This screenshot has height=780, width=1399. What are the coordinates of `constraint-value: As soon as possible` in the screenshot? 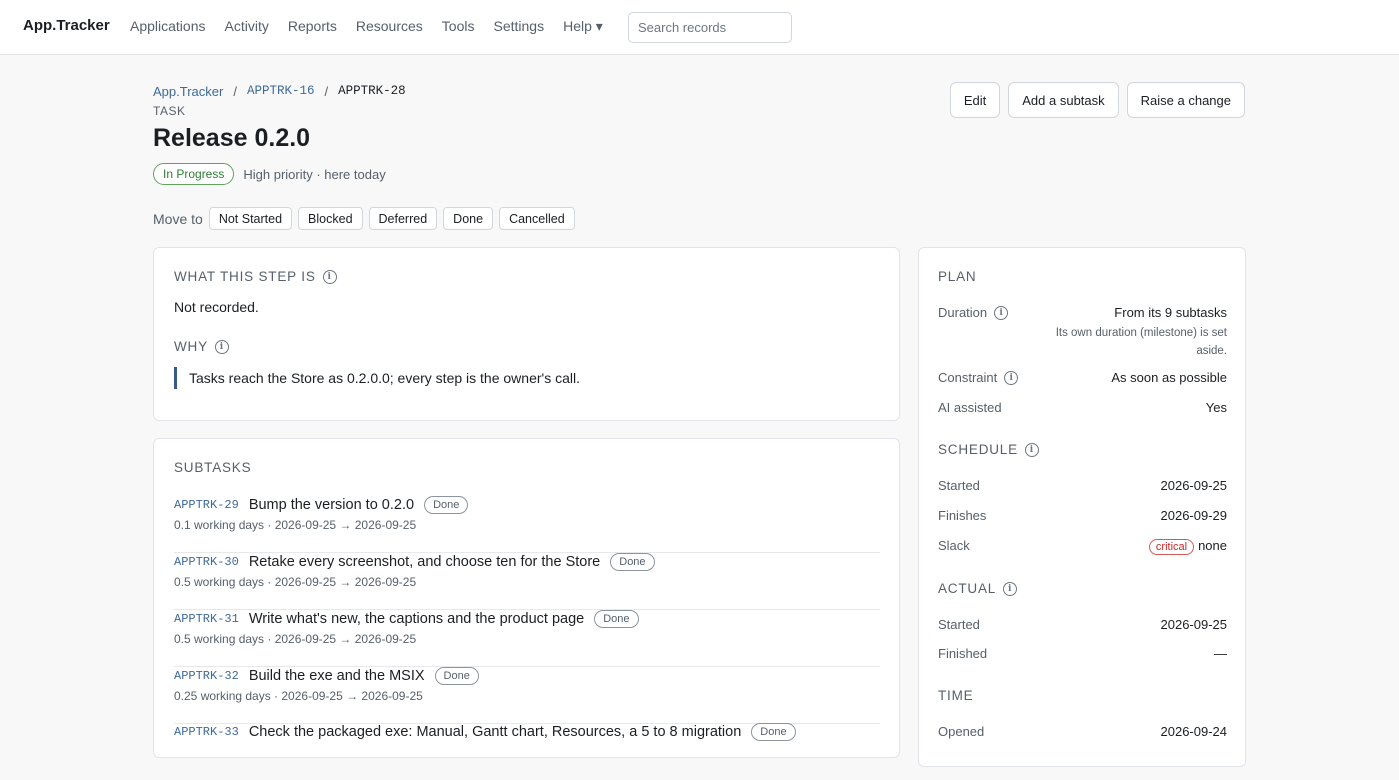 It's located at (1169, 377).